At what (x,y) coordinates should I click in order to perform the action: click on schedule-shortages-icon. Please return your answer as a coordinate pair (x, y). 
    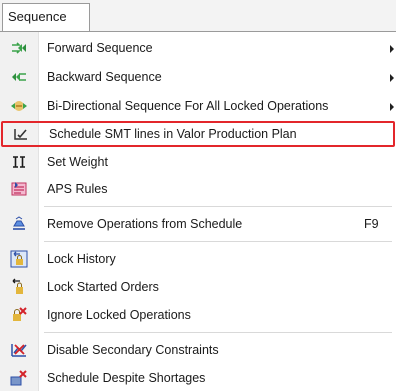
    Looking at the image, I should click on (19, 378).